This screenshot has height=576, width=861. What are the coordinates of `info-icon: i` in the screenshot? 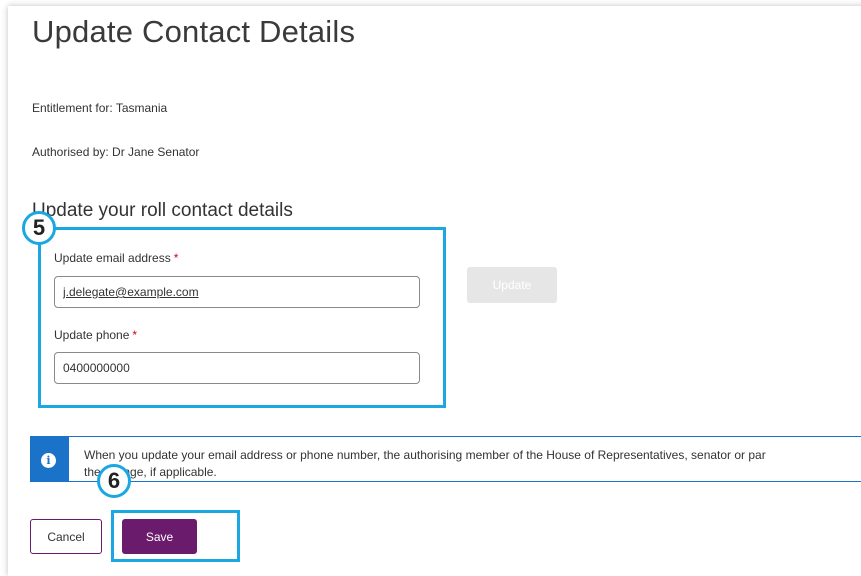 It's located at (48, 460).